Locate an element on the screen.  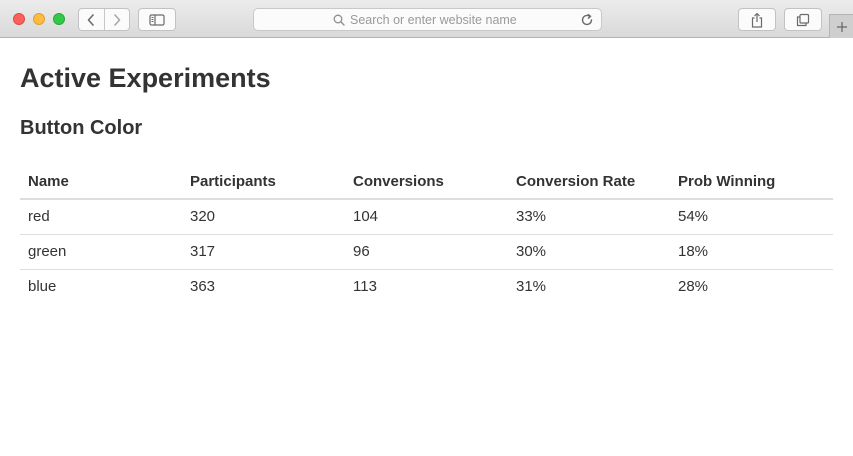
share-icon is located at coordinates (757, 20).